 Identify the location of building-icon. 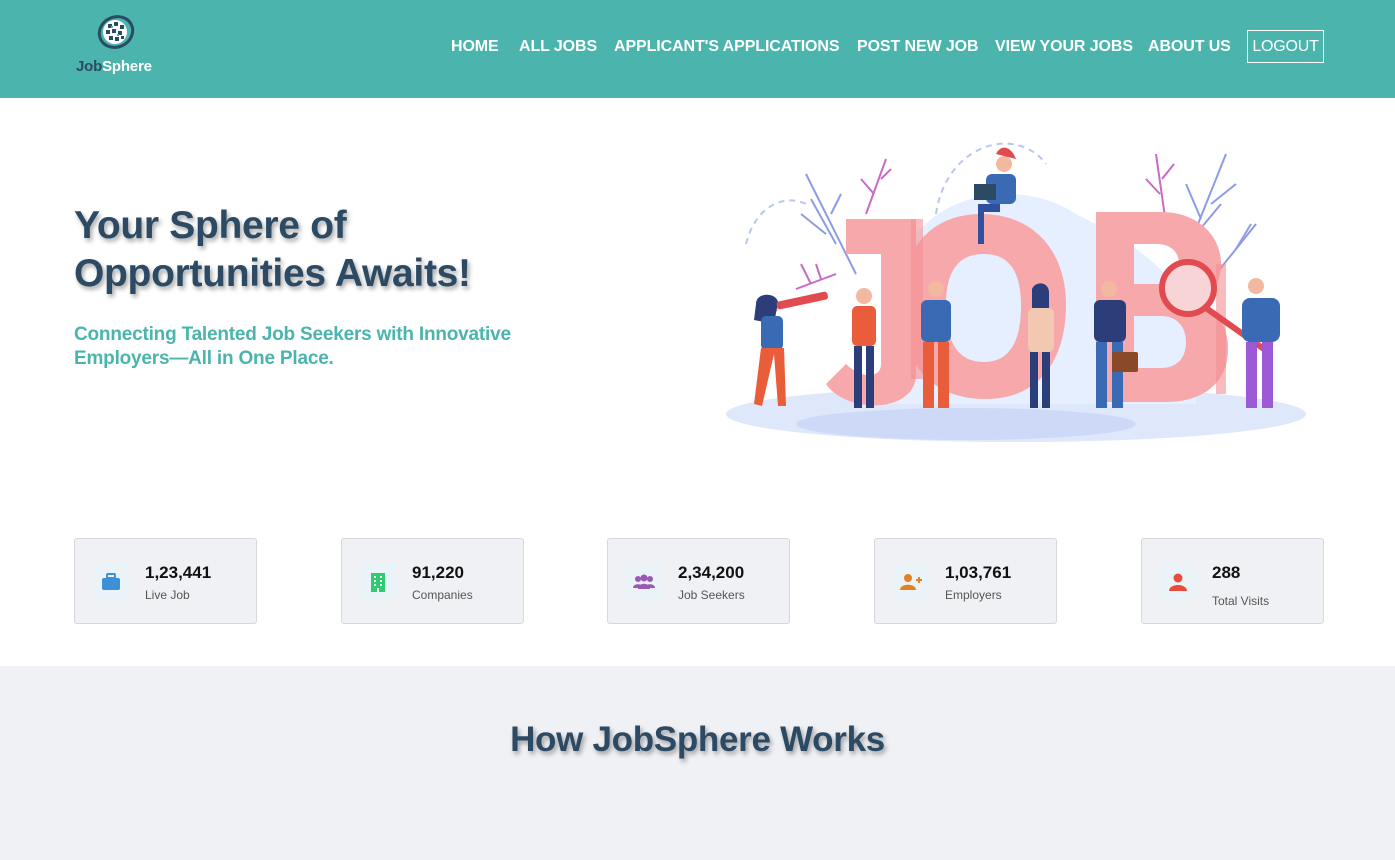
(378, 582).